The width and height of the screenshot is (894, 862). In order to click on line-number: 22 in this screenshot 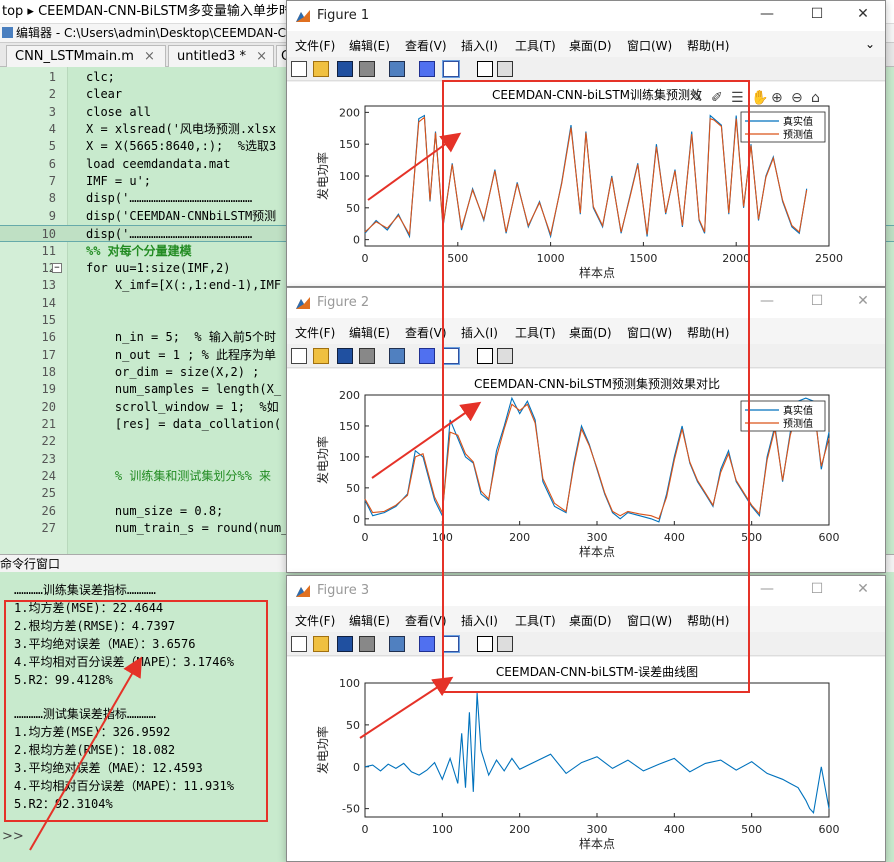, I will do `click(48, 441)`.